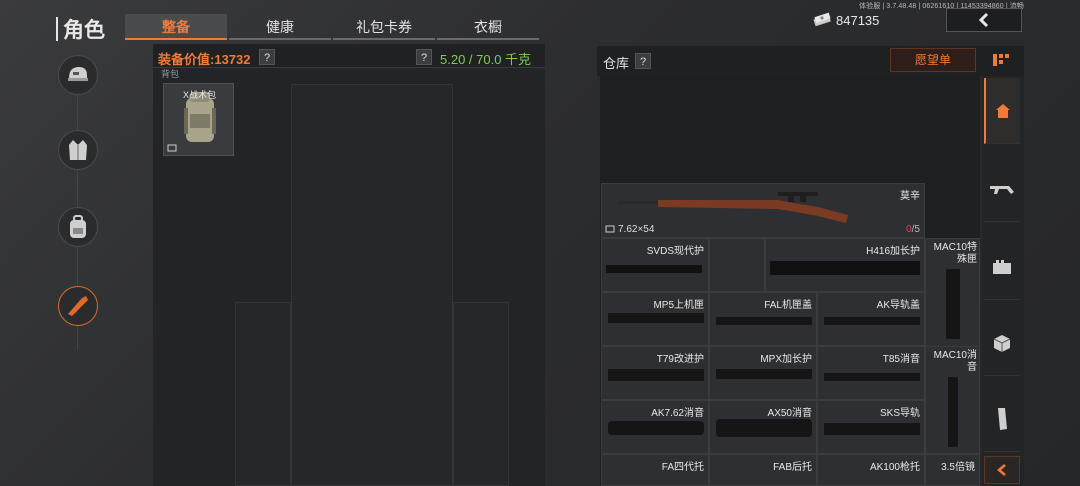  Describe the element at coordinates (280, 27) in the screenshot. I see `tab-health: 健康` at that location.